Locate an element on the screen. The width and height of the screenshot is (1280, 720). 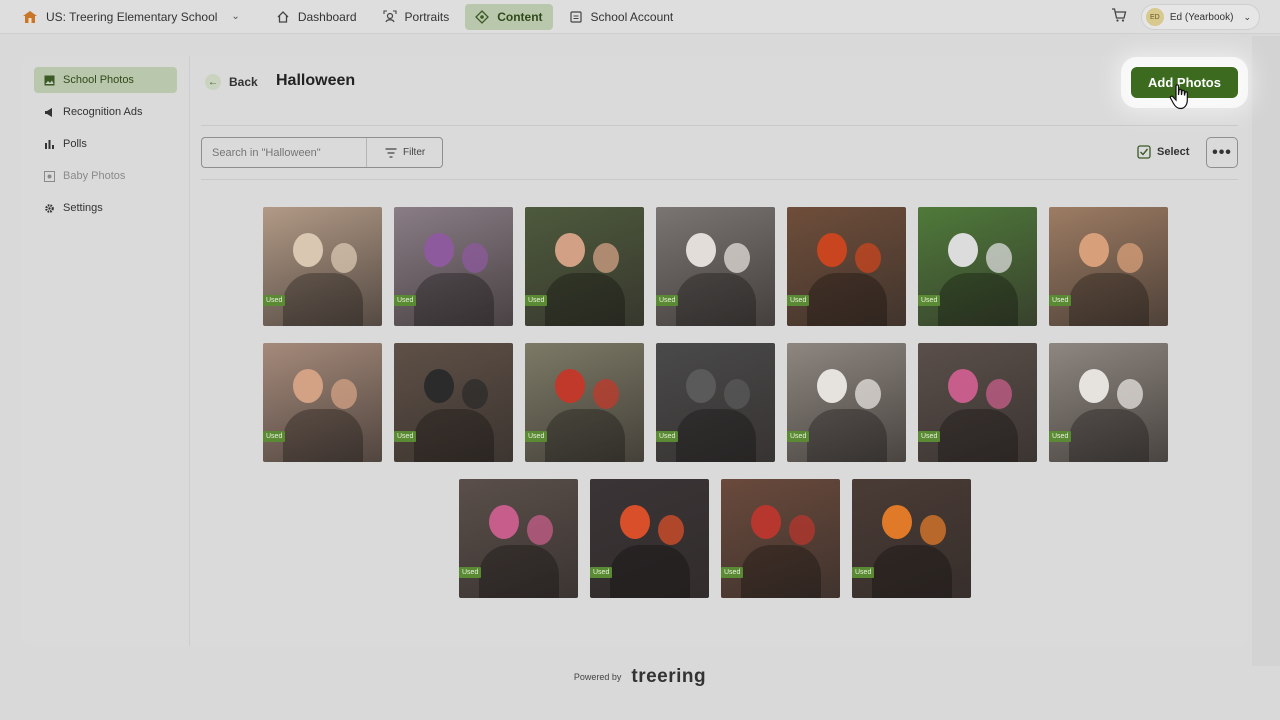
powered-by-text: Powered by is located at coordinates (597, 677).